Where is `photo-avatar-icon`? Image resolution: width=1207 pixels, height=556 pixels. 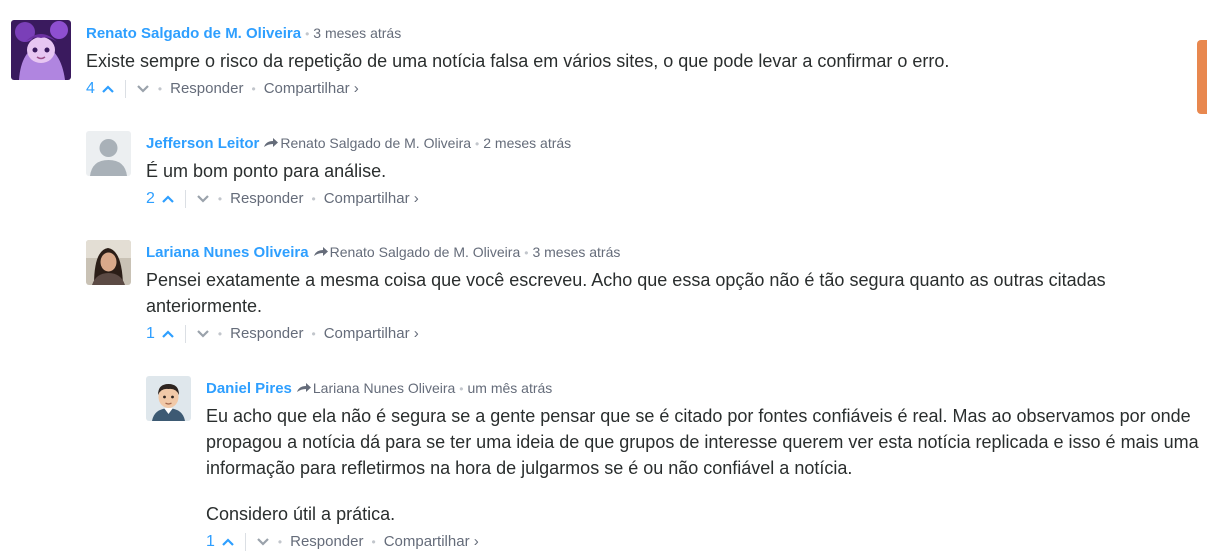
photo-avatar-icon is located at coordinates (108, 262).